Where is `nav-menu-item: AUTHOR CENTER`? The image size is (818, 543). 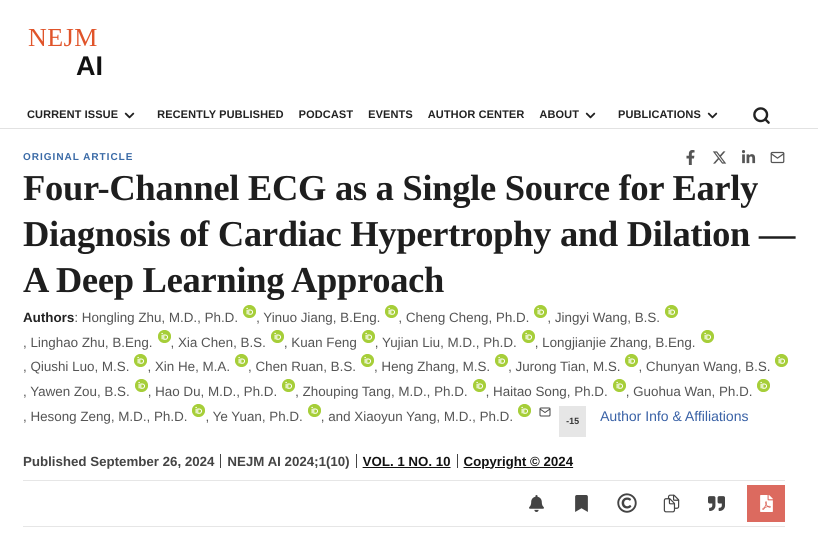 nav-menu-item: AUTHOR CENTER is located at coordinates (476, 115).